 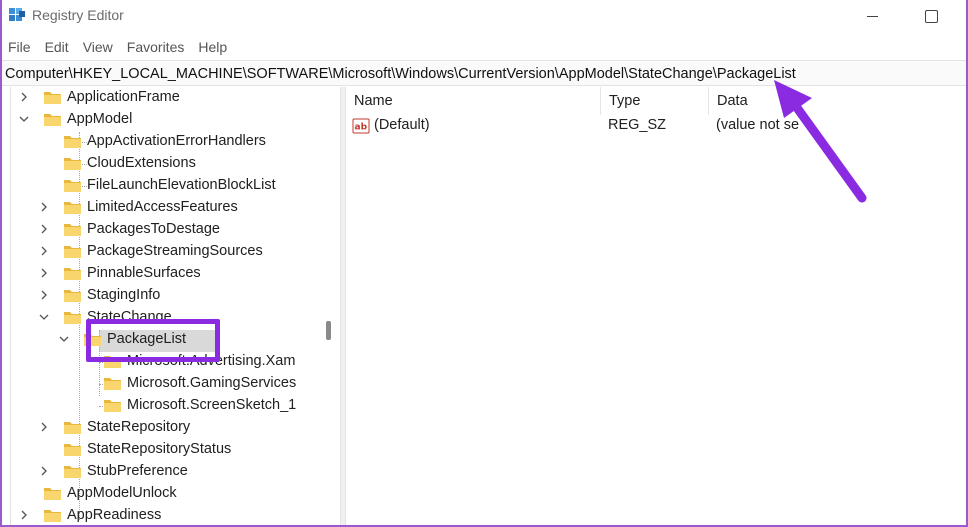 I want to click on tree-item-appactivationerrorhandlers: AppActivationErrorHandlers, so click(x=161, y=142).